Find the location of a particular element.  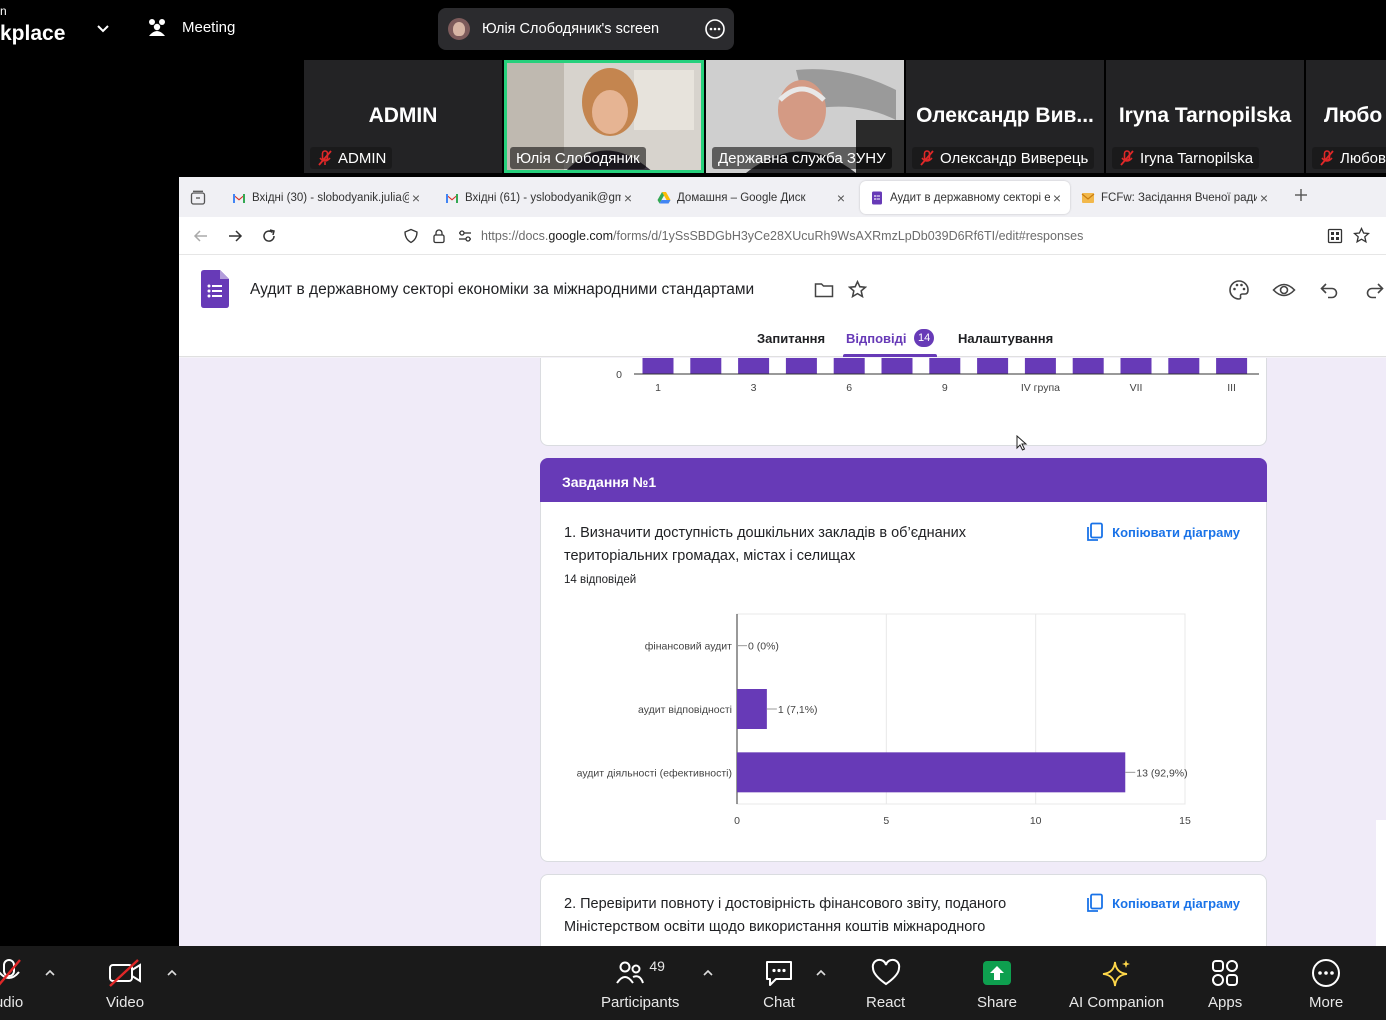

video-button: Video is located at coordinates (125, 984).